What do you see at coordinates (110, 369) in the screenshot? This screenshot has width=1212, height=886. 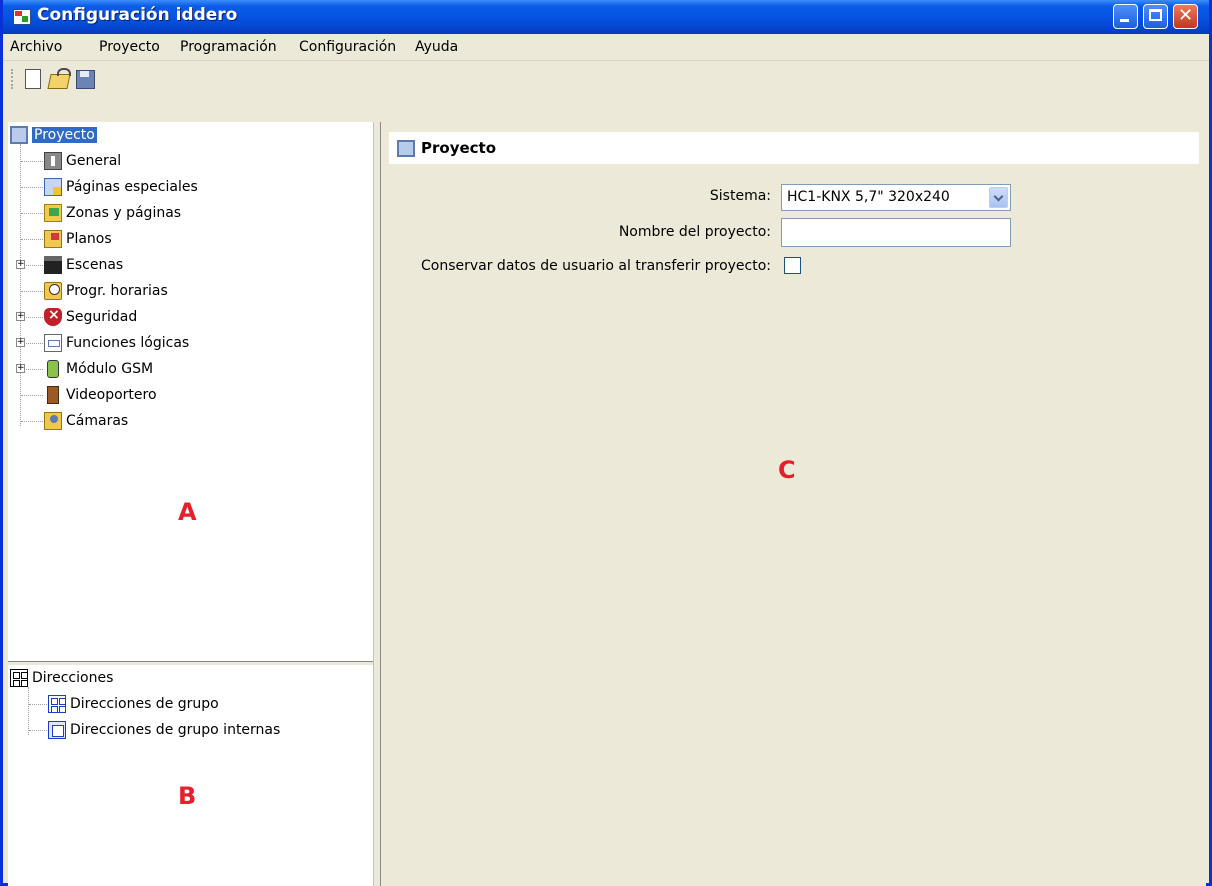 I see `tree-node-label: Módulo GSM` at bounding box center [110, 369].